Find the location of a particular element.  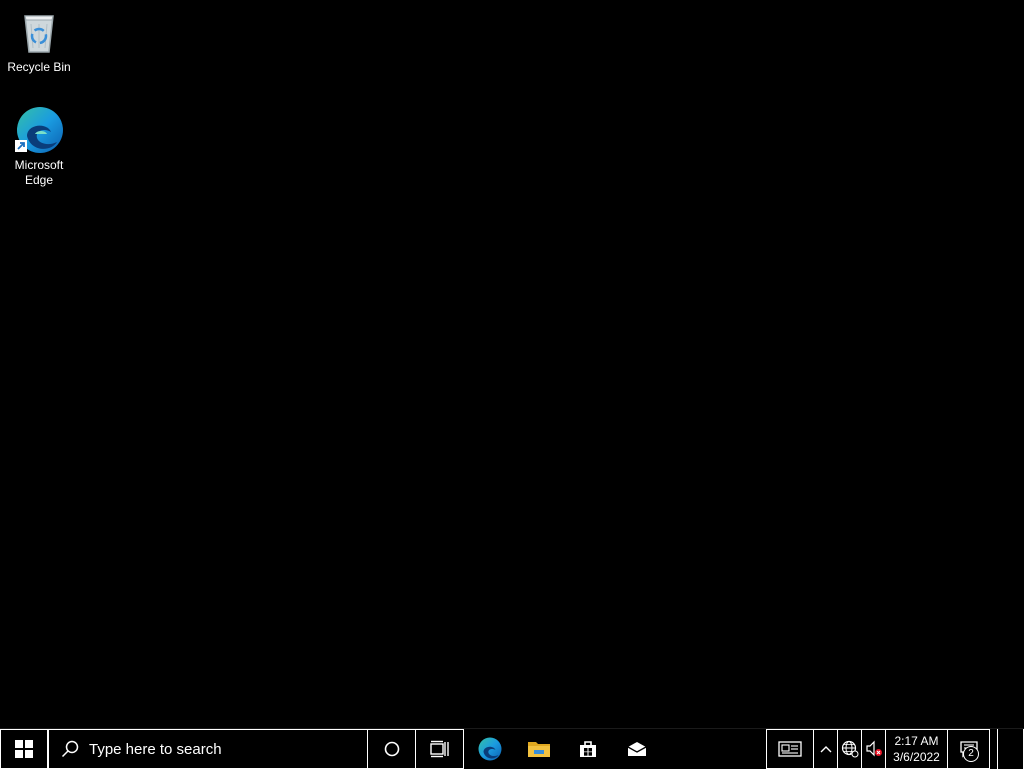

news-widget-icon is located at coordinates (790, 749).